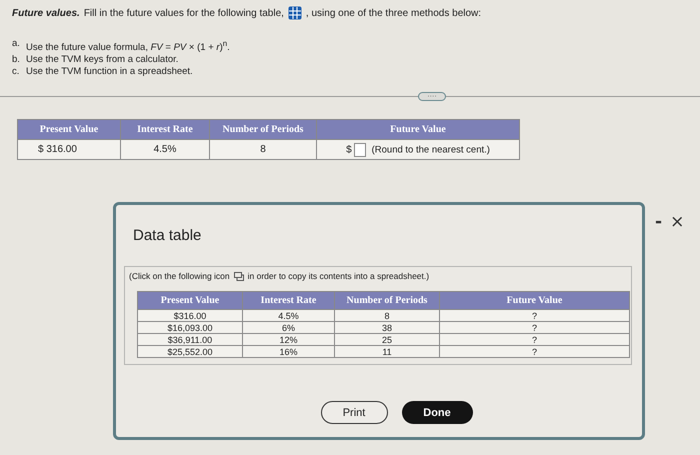 The width and height of the screenshot is (700, 455). I want to click on method-text: Use the TVM keys from a calculator., so click(102, 60).